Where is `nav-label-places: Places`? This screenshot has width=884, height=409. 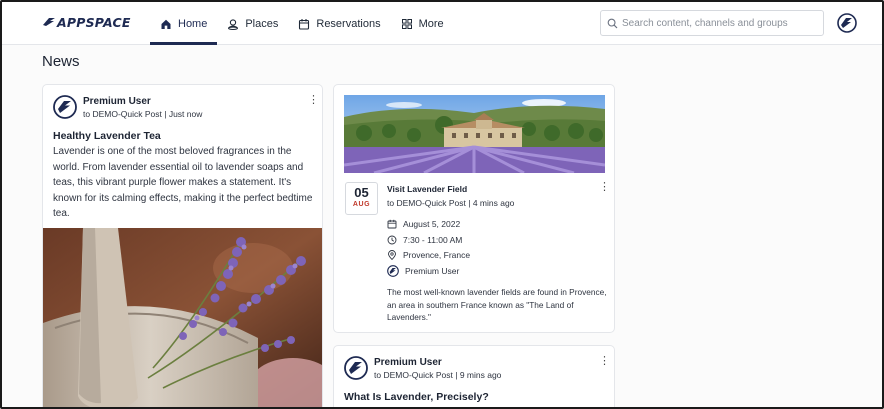
nav-label-places: Places is located at coordinates (262, 23).